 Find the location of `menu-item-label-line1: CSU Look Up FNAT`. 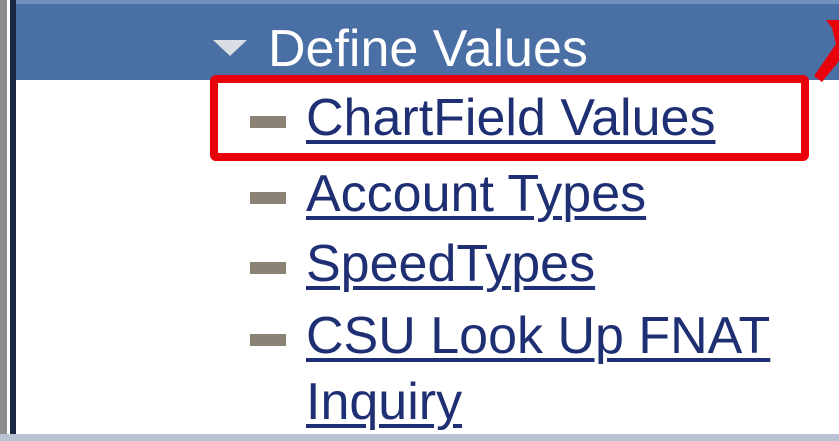

menu-item-label-line1: CSU Look Up FNAT is located at coordinates (538, 336).